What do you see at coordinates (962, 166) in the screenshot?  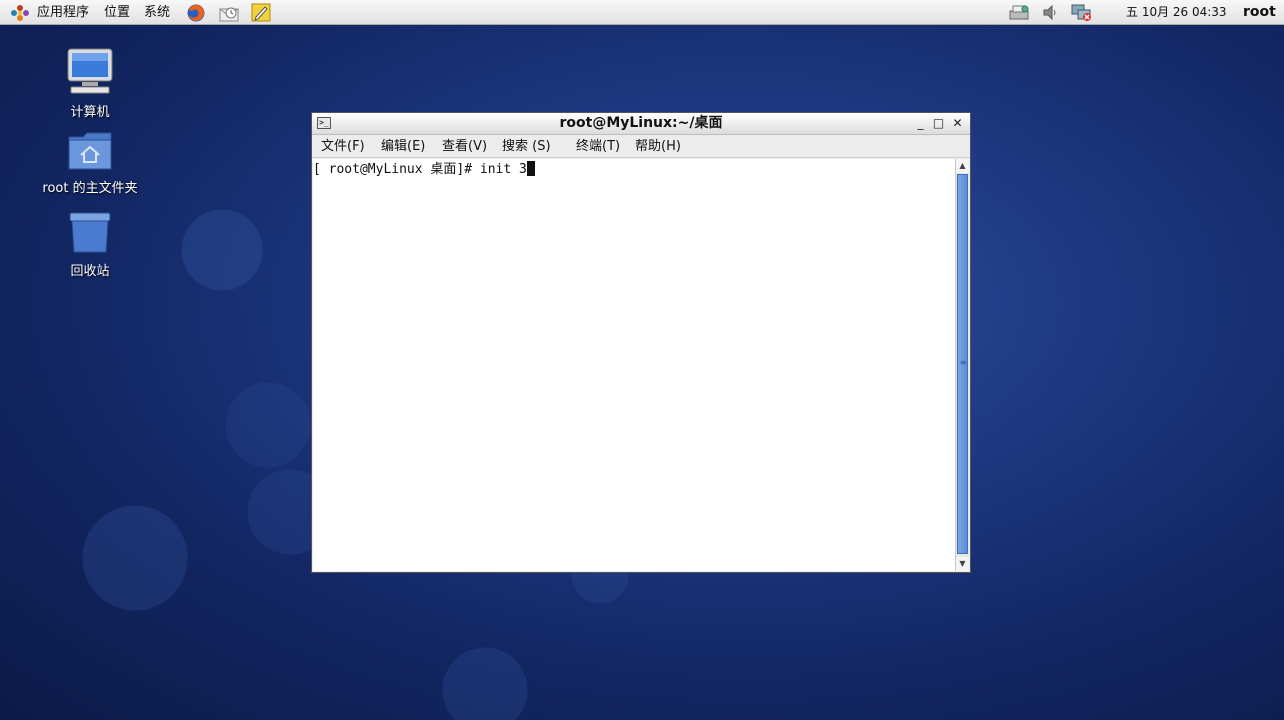 I see `scroll-up-icon: ▲` at bounding box center [962, 166].